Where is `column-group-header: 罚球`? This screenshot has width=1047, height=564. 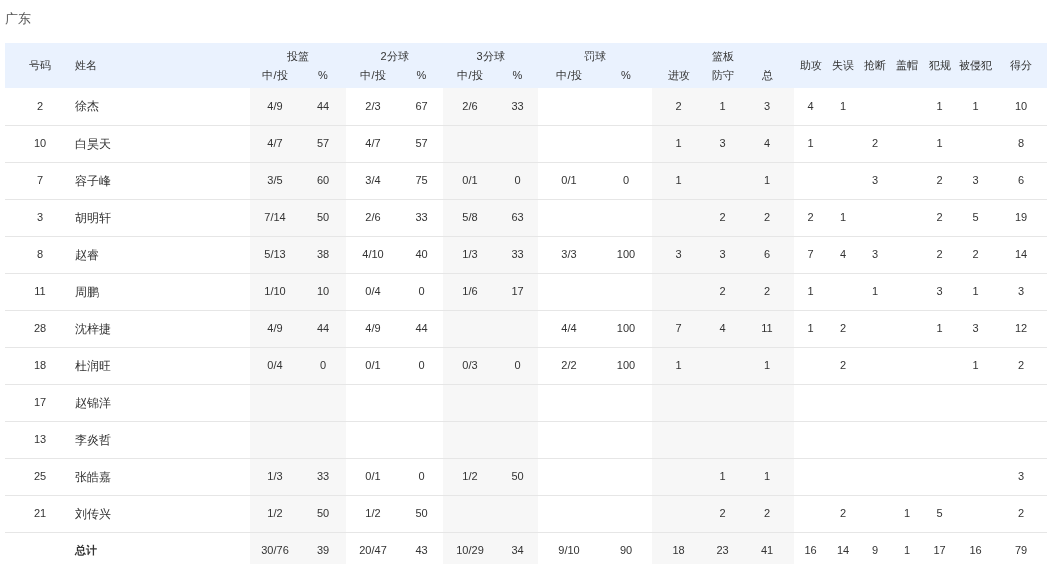 column-group-header: 罚球 is located at coordinates (595, 54).